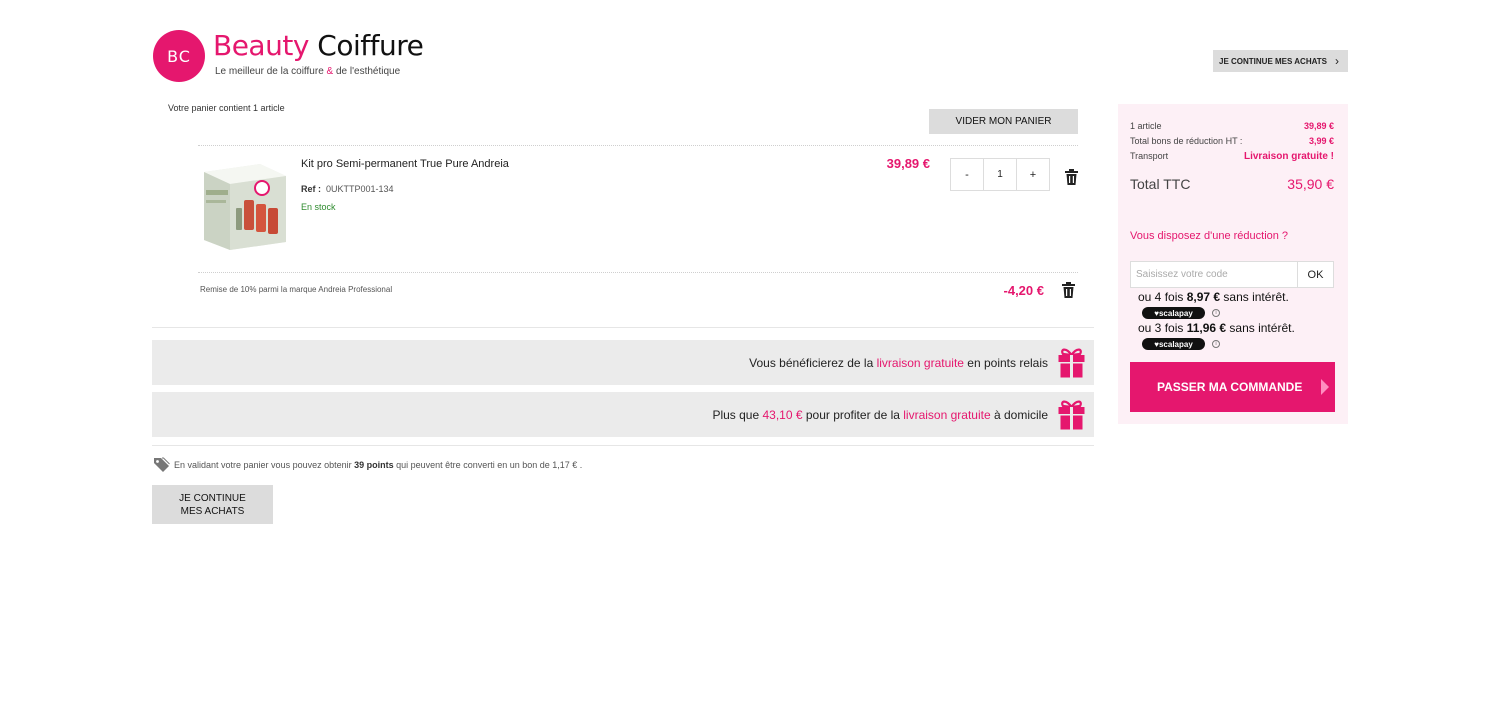  Describe the element at coordinates (161, 464) in the screenshot. I see `tag-icon` at that location.